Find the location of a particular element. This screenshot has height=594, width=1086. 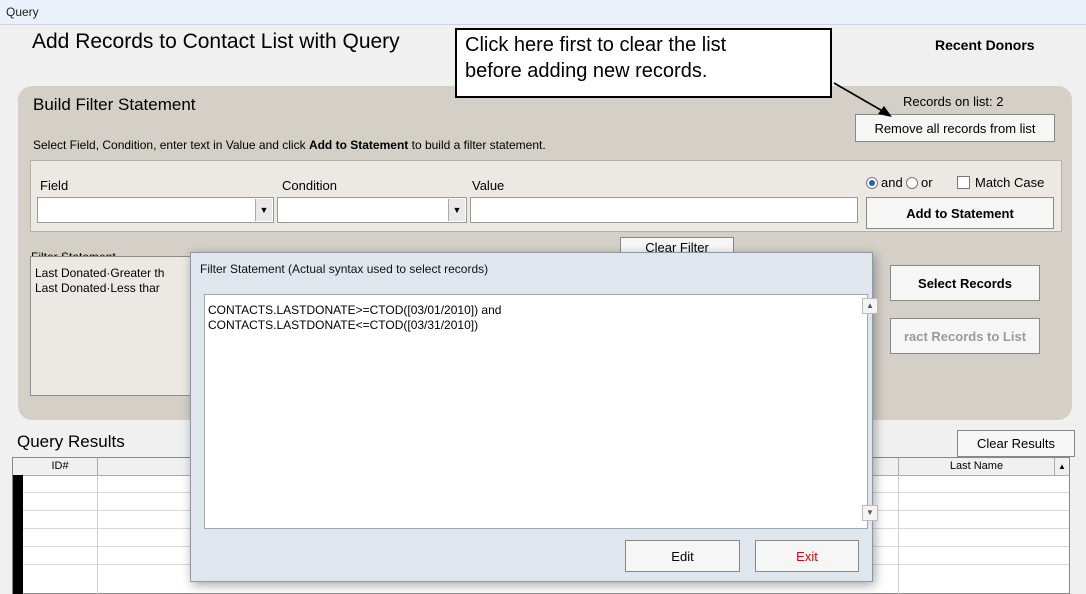

query-results-title: Query Results is located at coordinates (71, 441).